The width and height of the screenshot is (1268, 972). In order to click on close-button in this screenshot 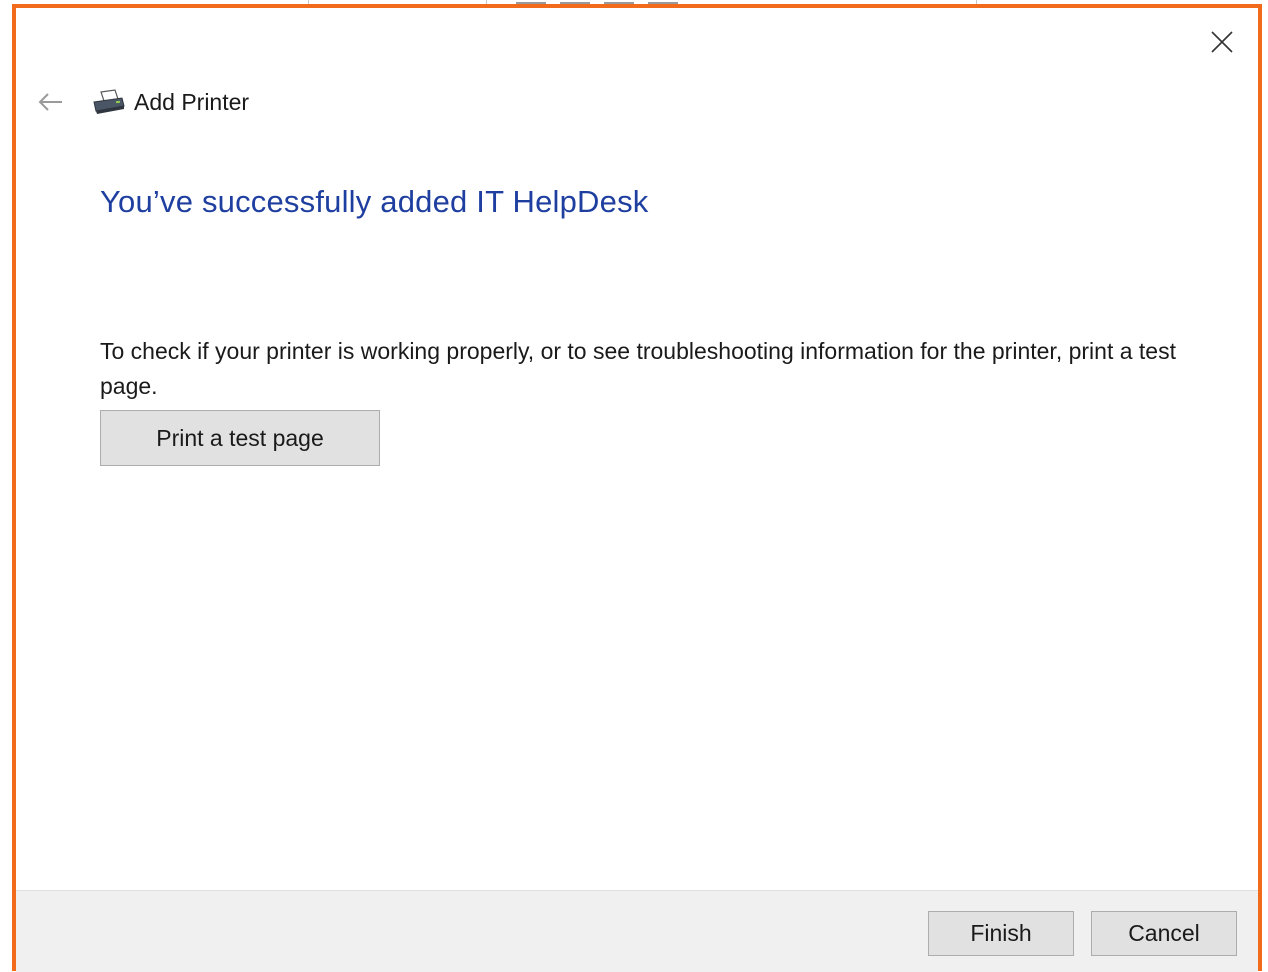, I will do `click(1222, 42)`.